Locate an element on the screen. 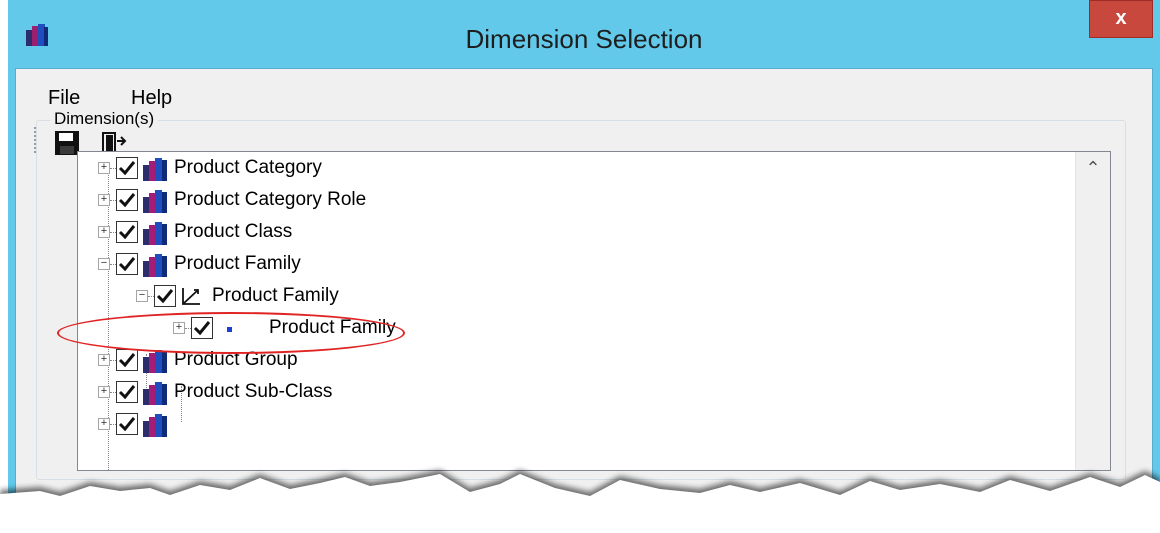 The height and width of the screenshot is (533, 1160). tree-row: + Product Category Role is located at coordinates (573, 201).